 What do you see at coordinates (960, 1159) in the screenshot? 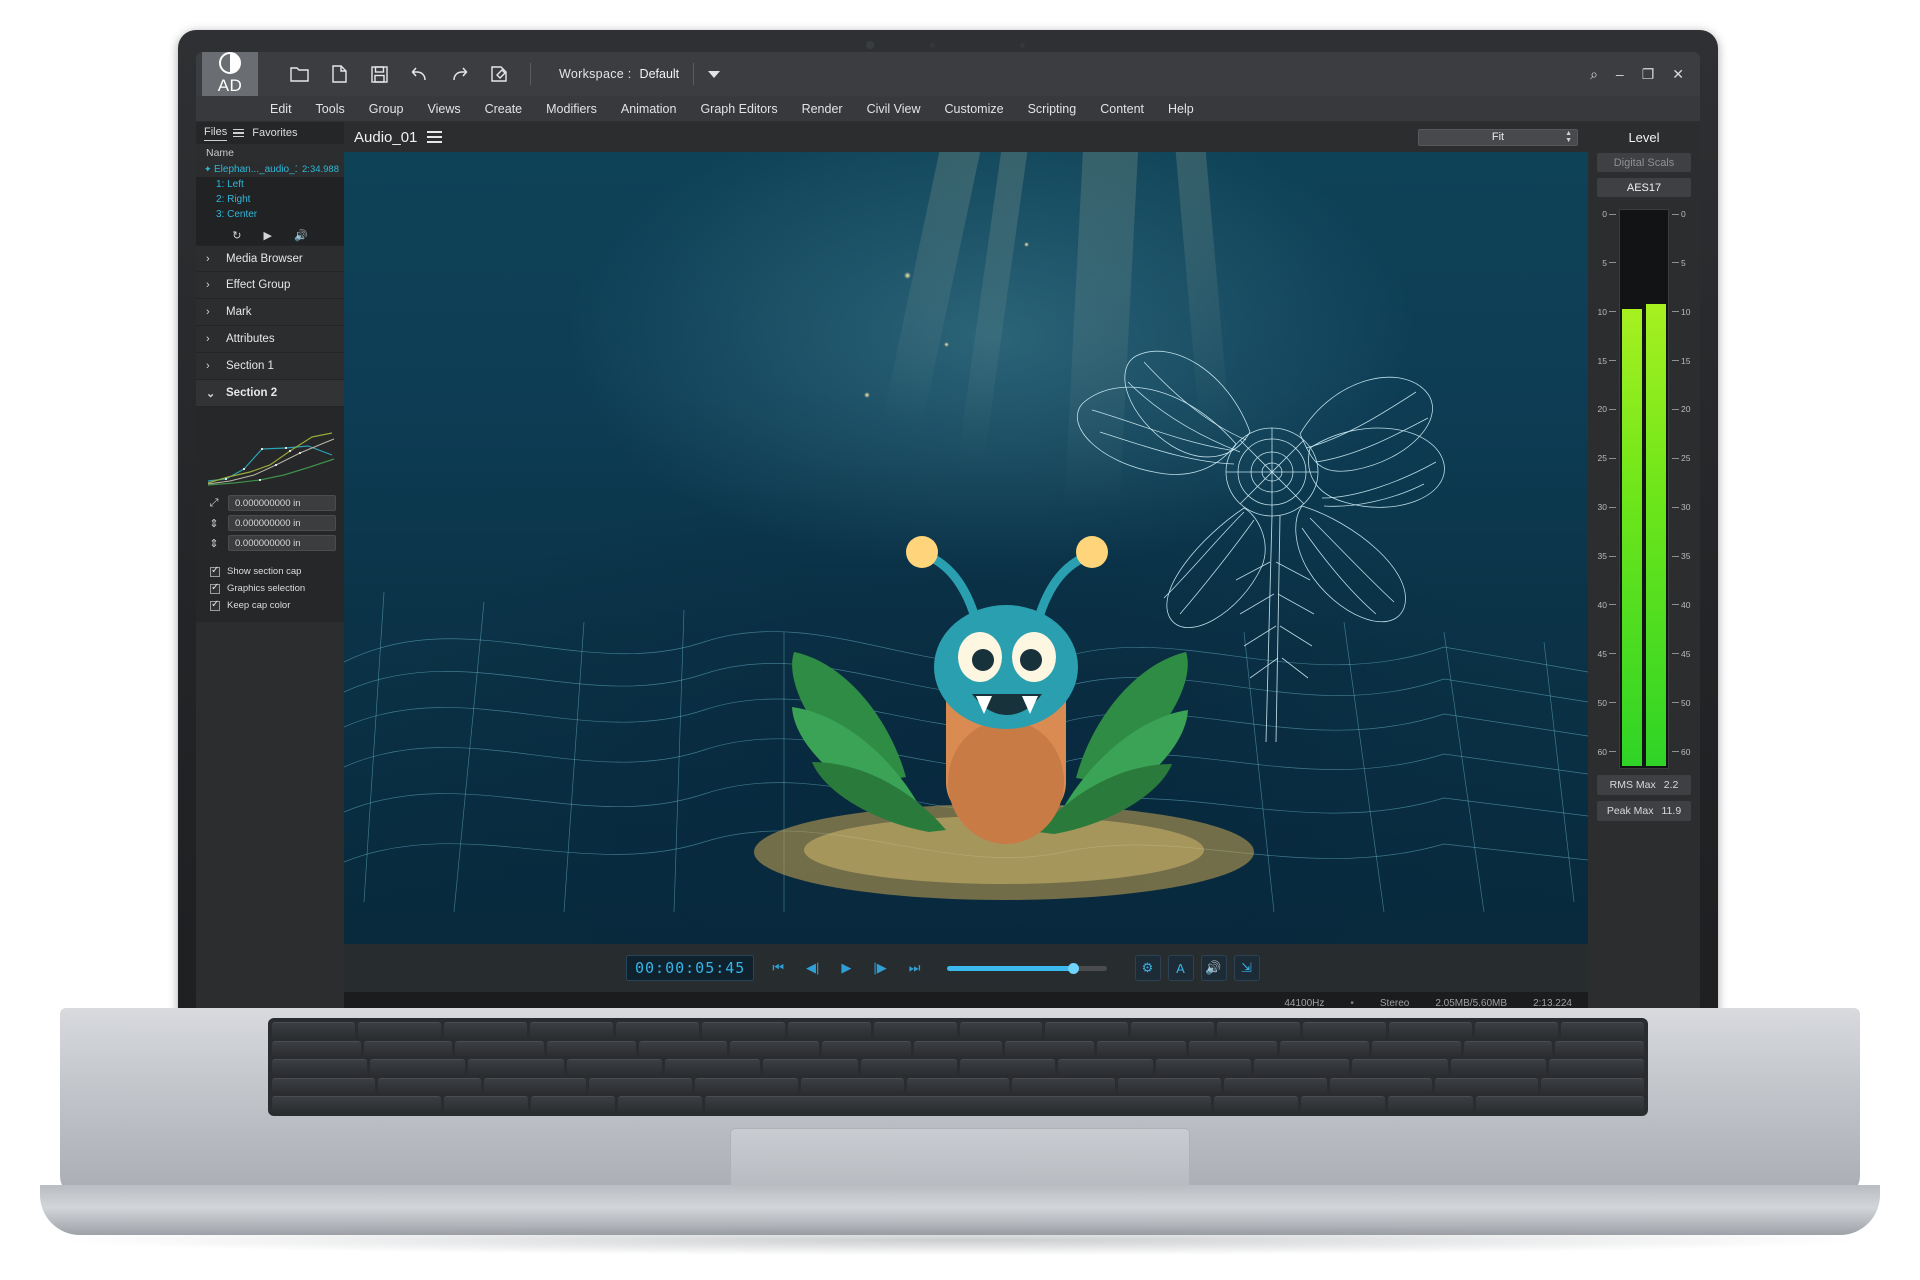
I see `trackpad` at bounding box center [960, 1159].